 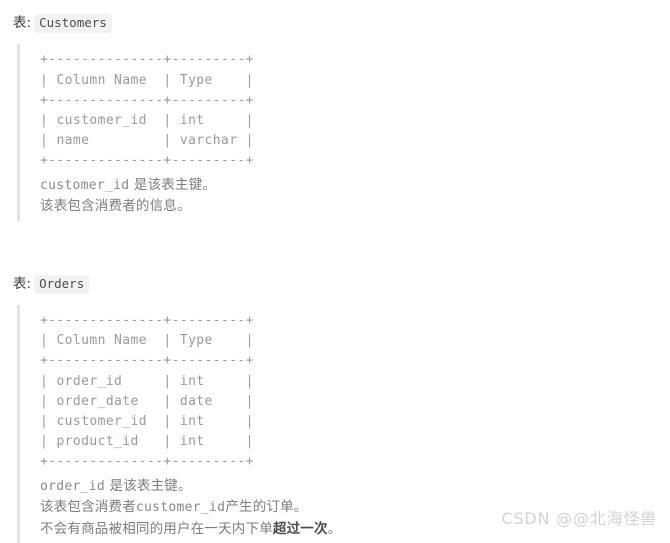 What do you see at coordinates (73, 24) in the screenshot?
I see `table-name-badge-customers: Customers` at bounding box center [73, 24].